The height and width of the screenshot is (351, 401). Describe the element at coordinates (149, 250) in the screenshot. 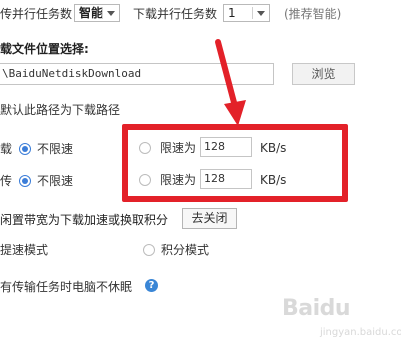

I see `points-mode-radio` at that location.